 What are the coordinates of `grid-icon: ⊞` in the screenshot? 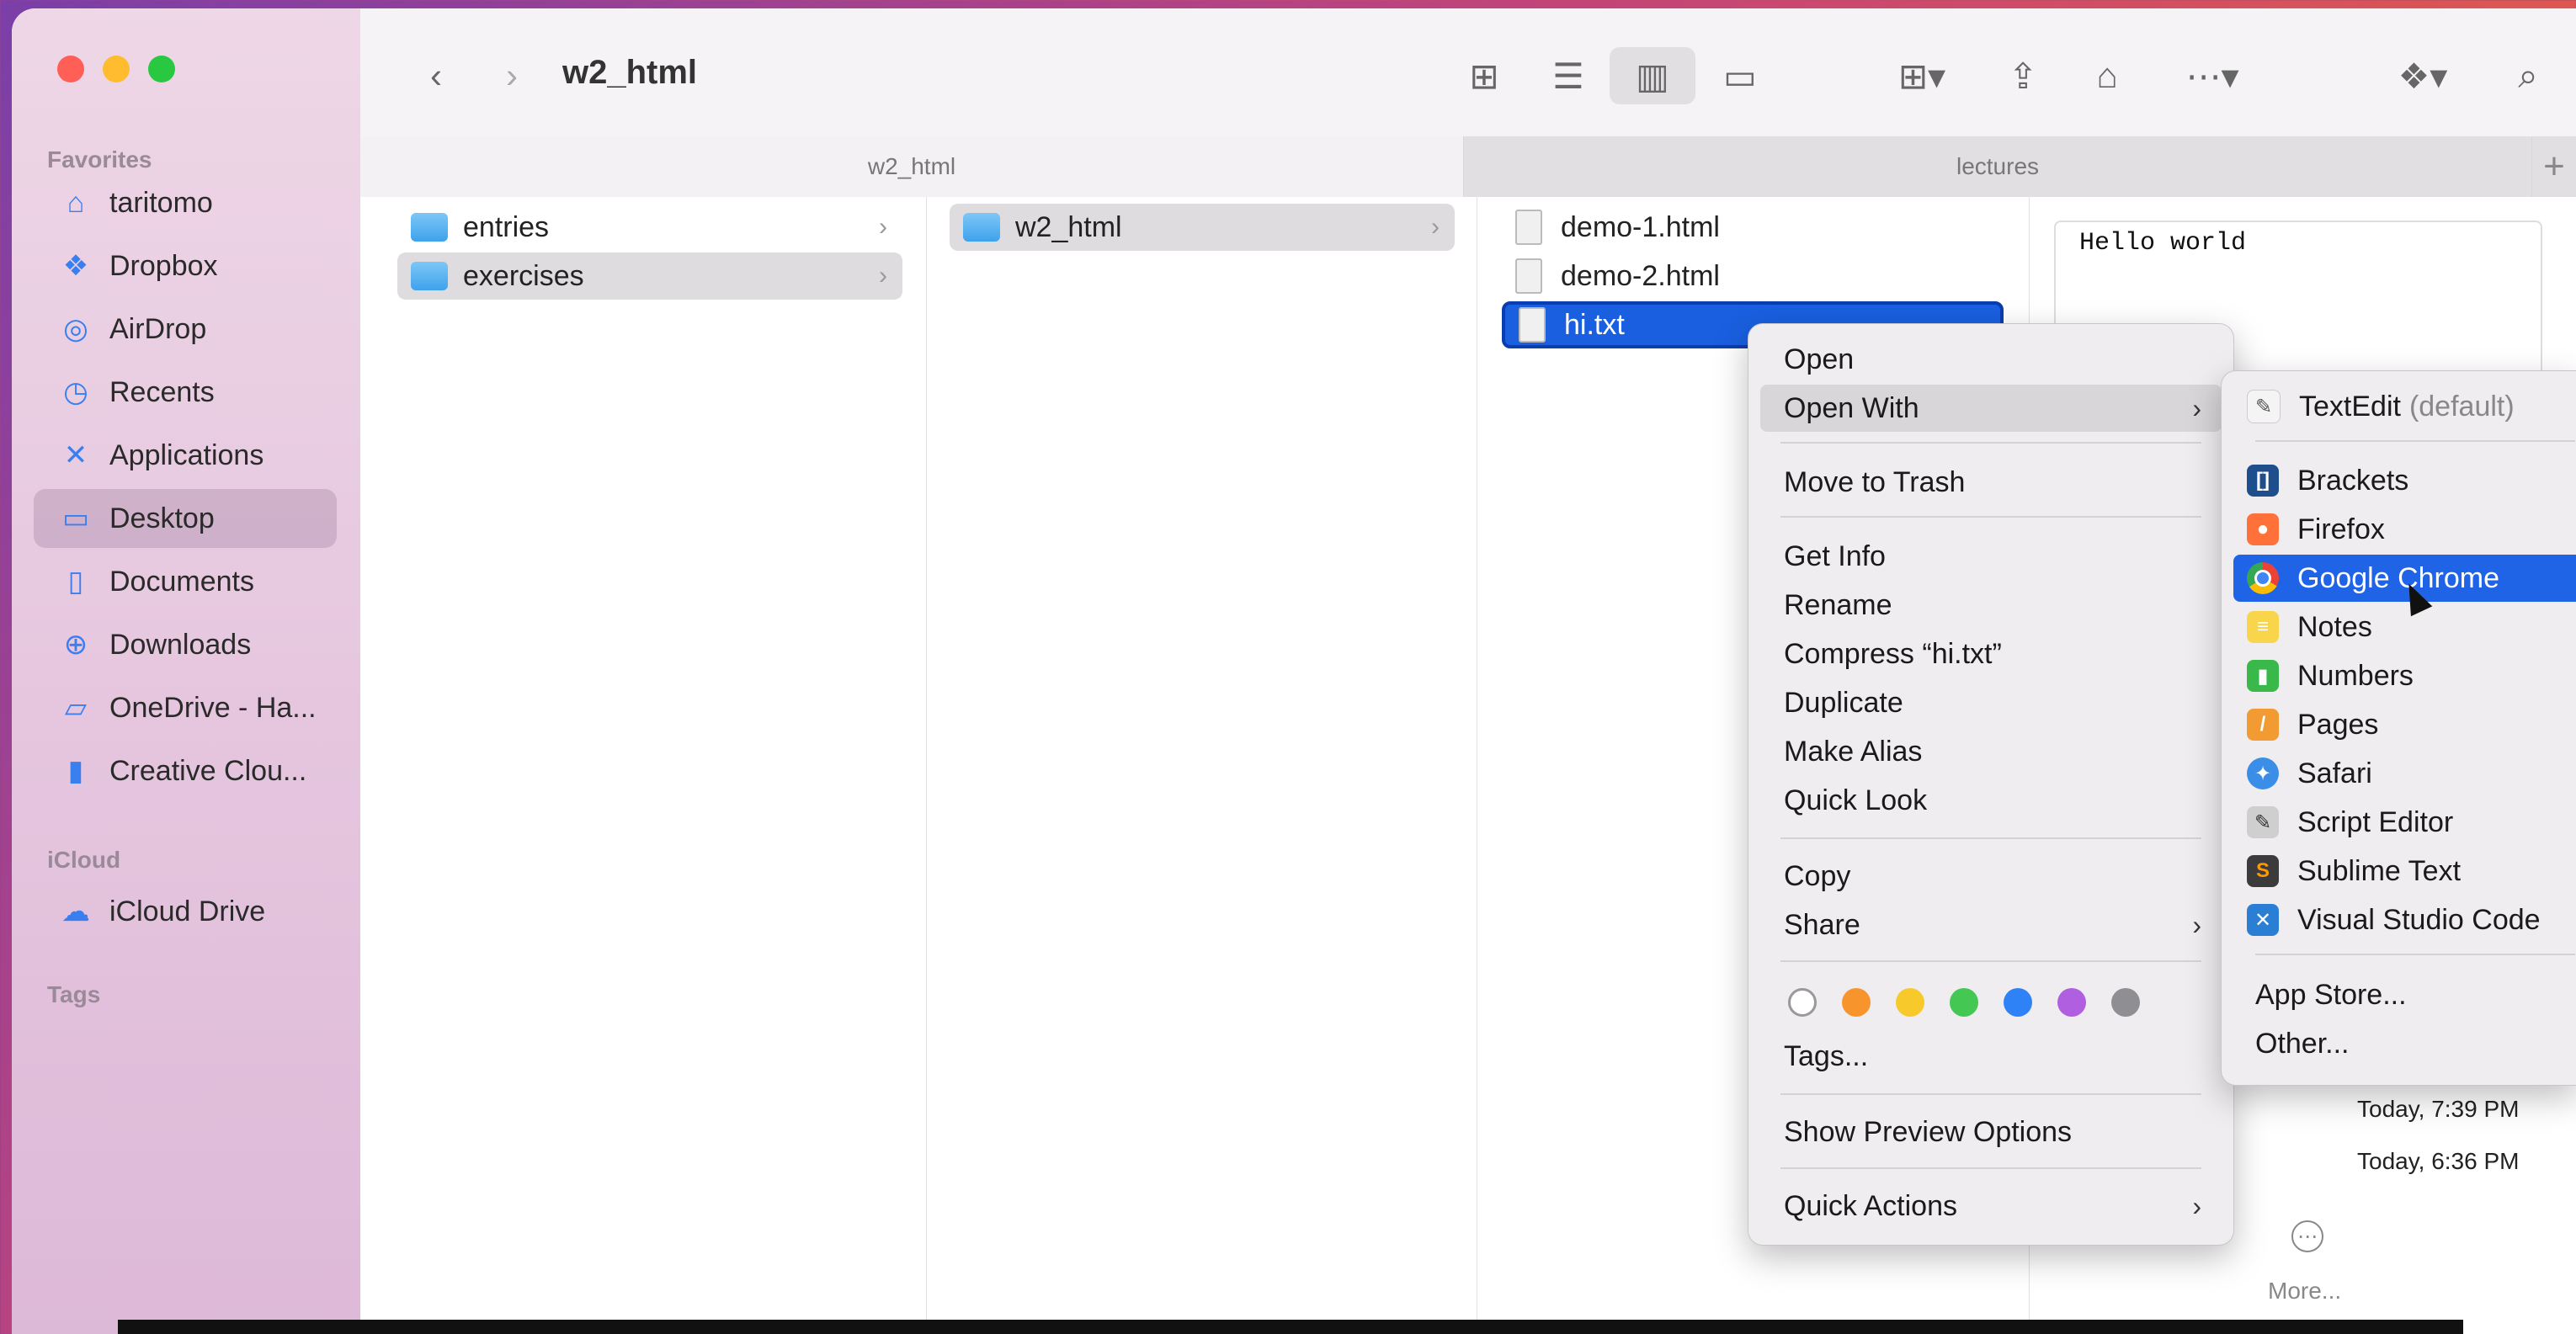 It's located at (1484, 76).